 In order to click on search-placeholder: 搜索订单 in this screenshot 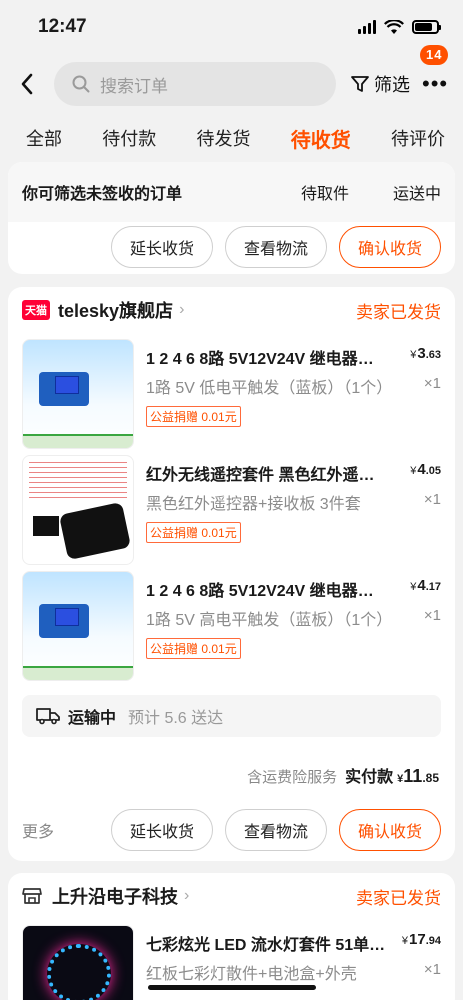, I will do `click(134, 86)`.